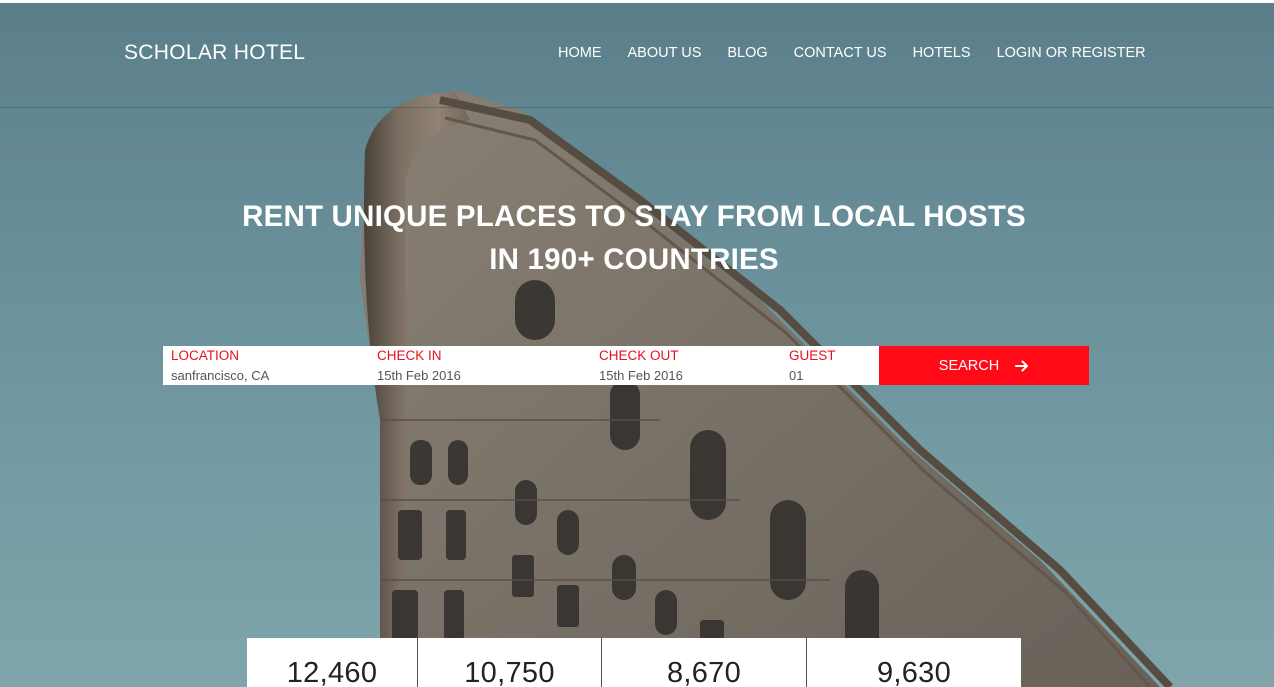  I want to click on search-fields: LOCATION CHECK IN CHECK OUT GUEST, so click(521, 365).